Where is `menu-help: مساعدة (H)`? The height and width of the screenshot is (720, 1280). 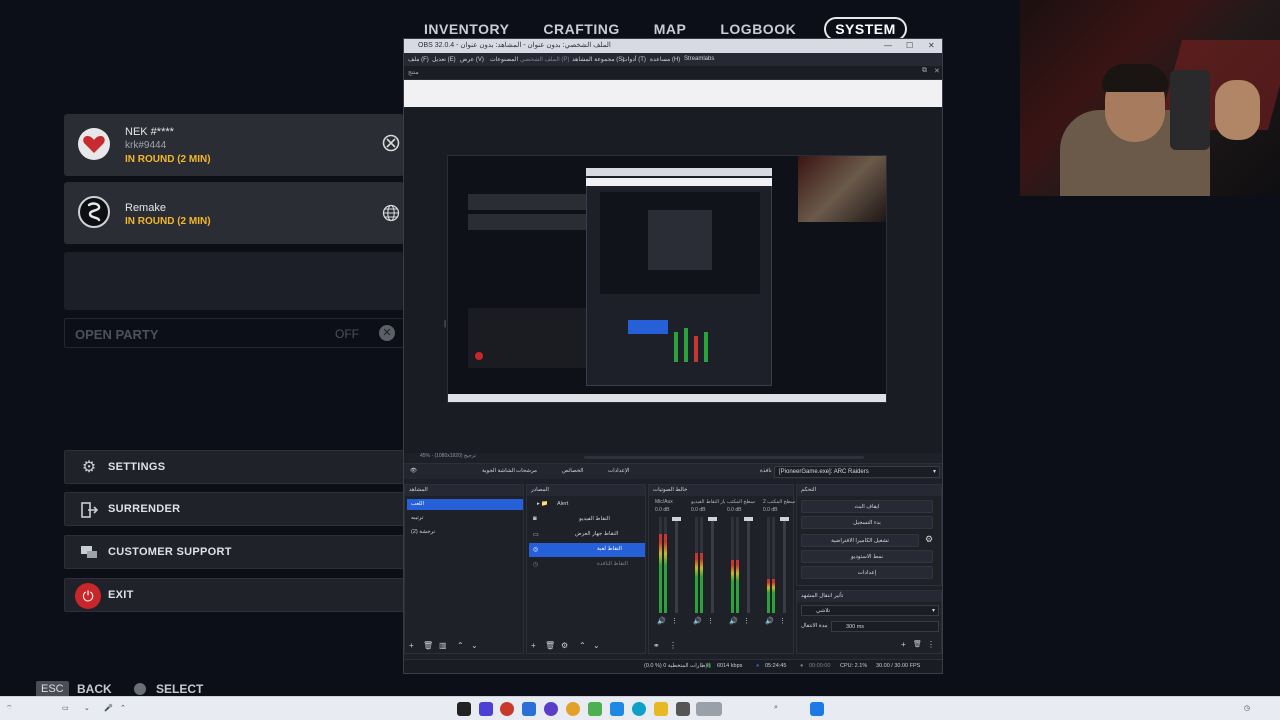
menu-help: مساعدة (H) is located at coordinates (665, 59).